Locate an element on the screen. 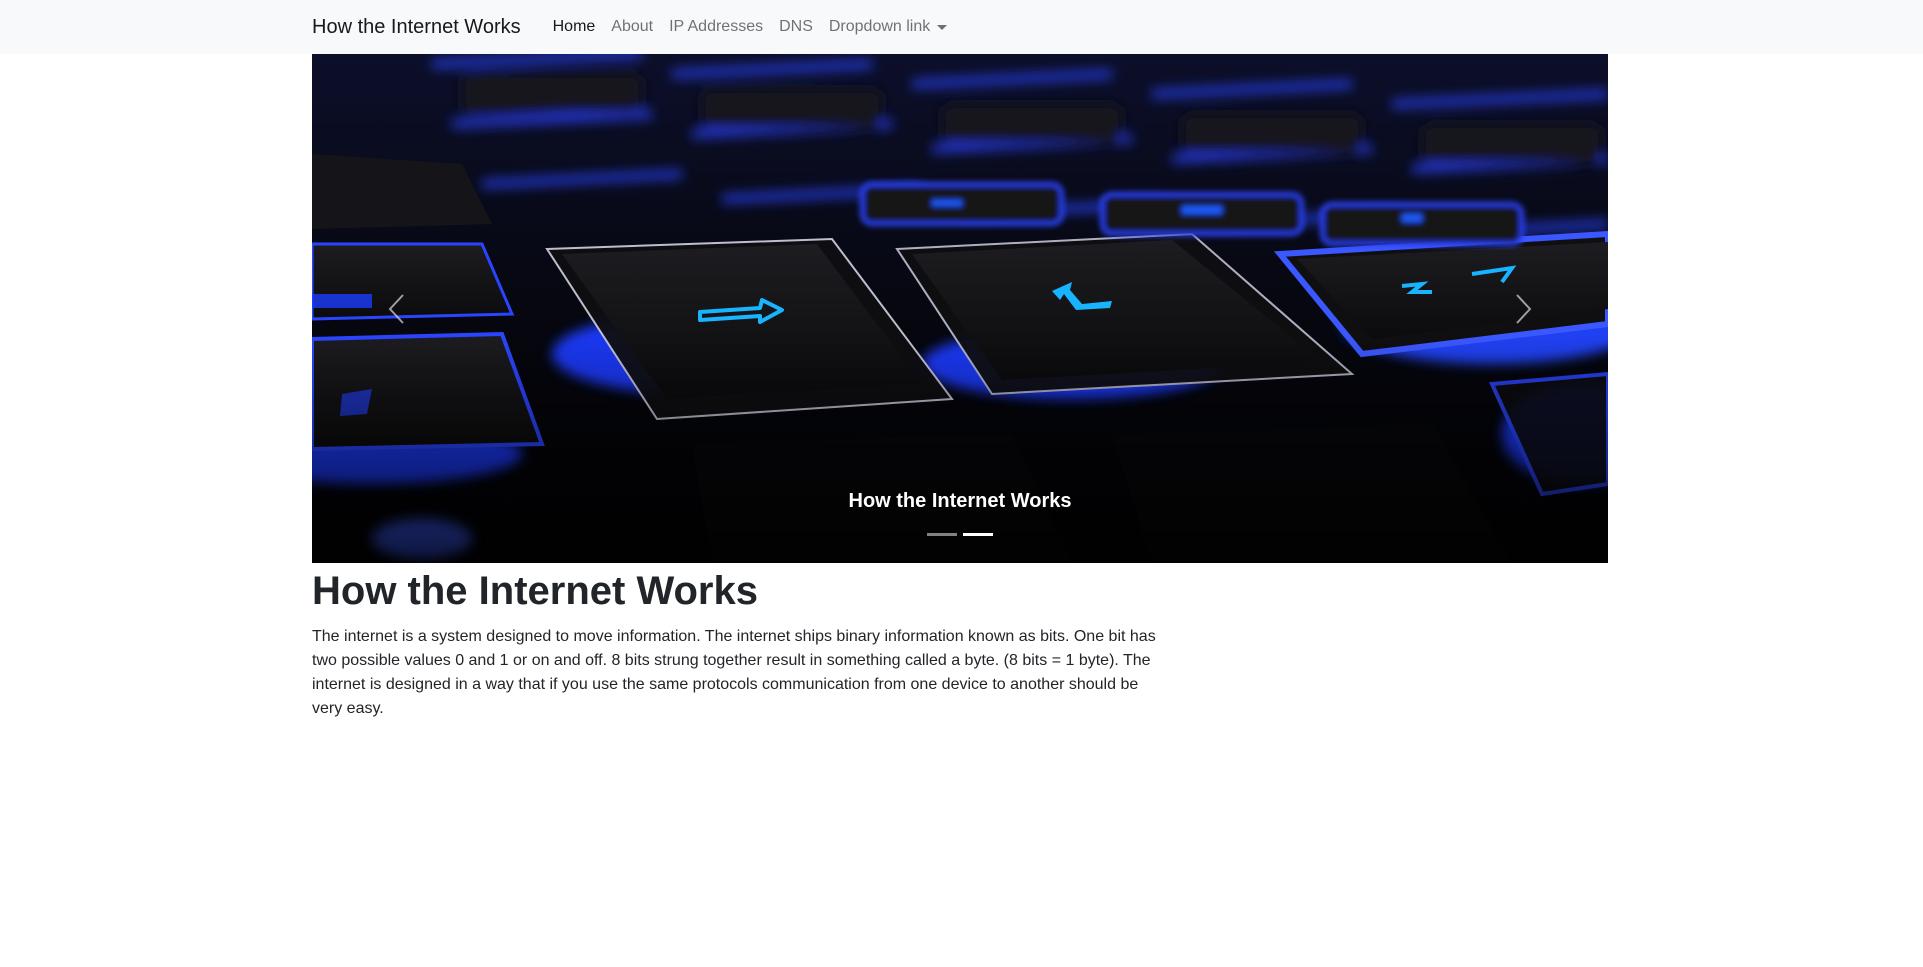 The image size is (1923, 967). carousel-indicators is located at coordinates (960, 534).